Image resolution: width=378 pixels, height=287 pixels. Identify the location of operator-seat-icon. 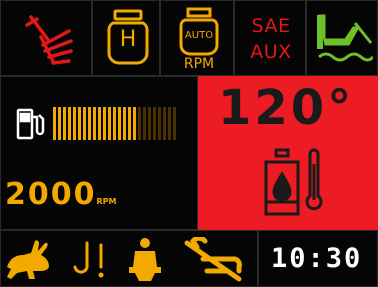
(145, 259).